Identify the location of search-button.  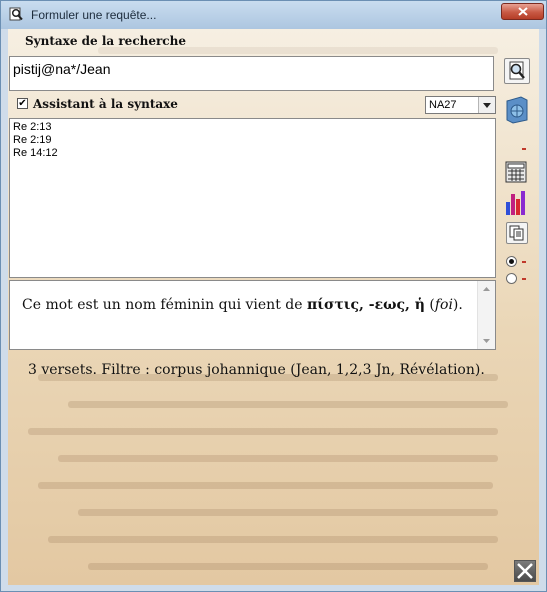
(517, 71).